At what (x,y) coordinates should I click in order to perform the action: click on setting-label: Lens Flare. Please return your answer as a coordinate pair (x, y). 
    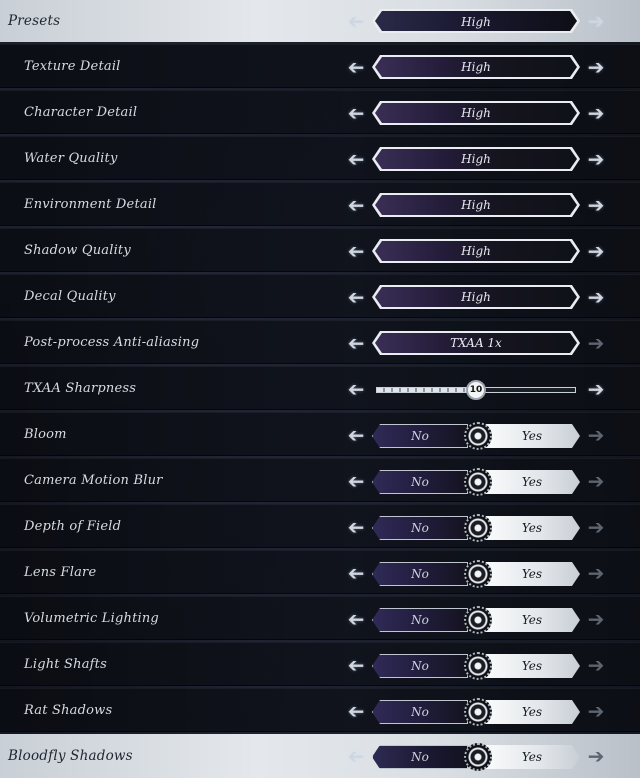
    Looking at the image, I should click on (60, 572).